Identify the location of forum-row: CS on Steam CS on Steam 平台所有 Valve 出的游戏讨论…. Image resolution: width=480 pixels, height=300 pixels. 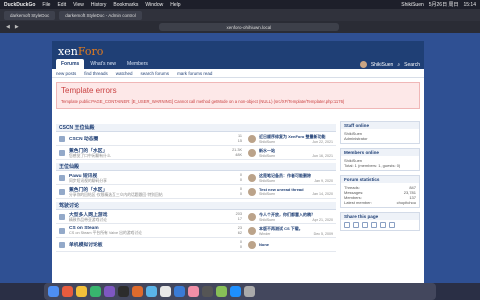
(196, 231).